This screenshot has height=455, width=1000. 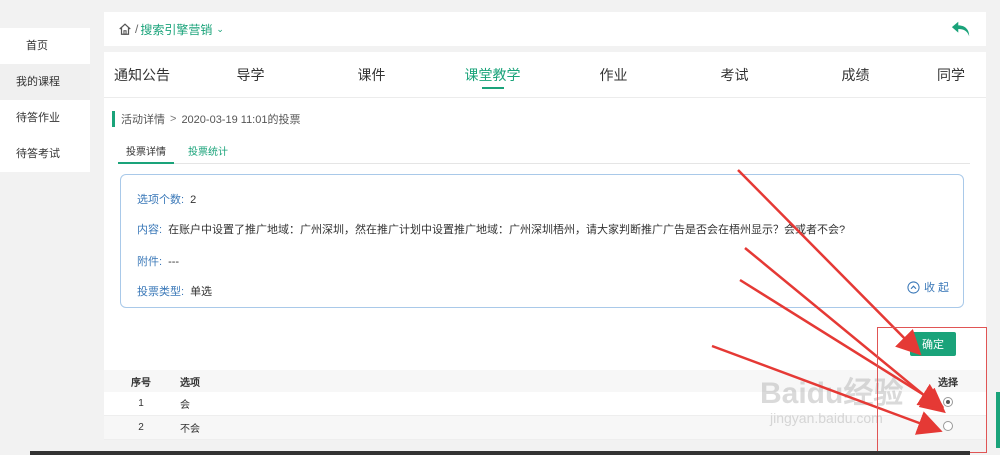 What do you see at coordinates (613, 74) in the screenshot?
I see `tab-homework: 作业` at bounding box center [613, 74].